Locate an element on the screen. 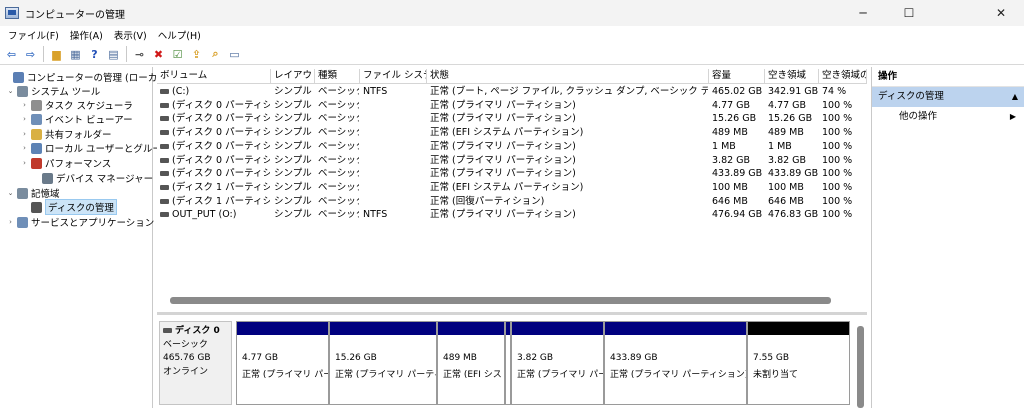 The image size is (1024, 408). tree-item: › タスク スケジューラ is located at coordinates (76, 105).